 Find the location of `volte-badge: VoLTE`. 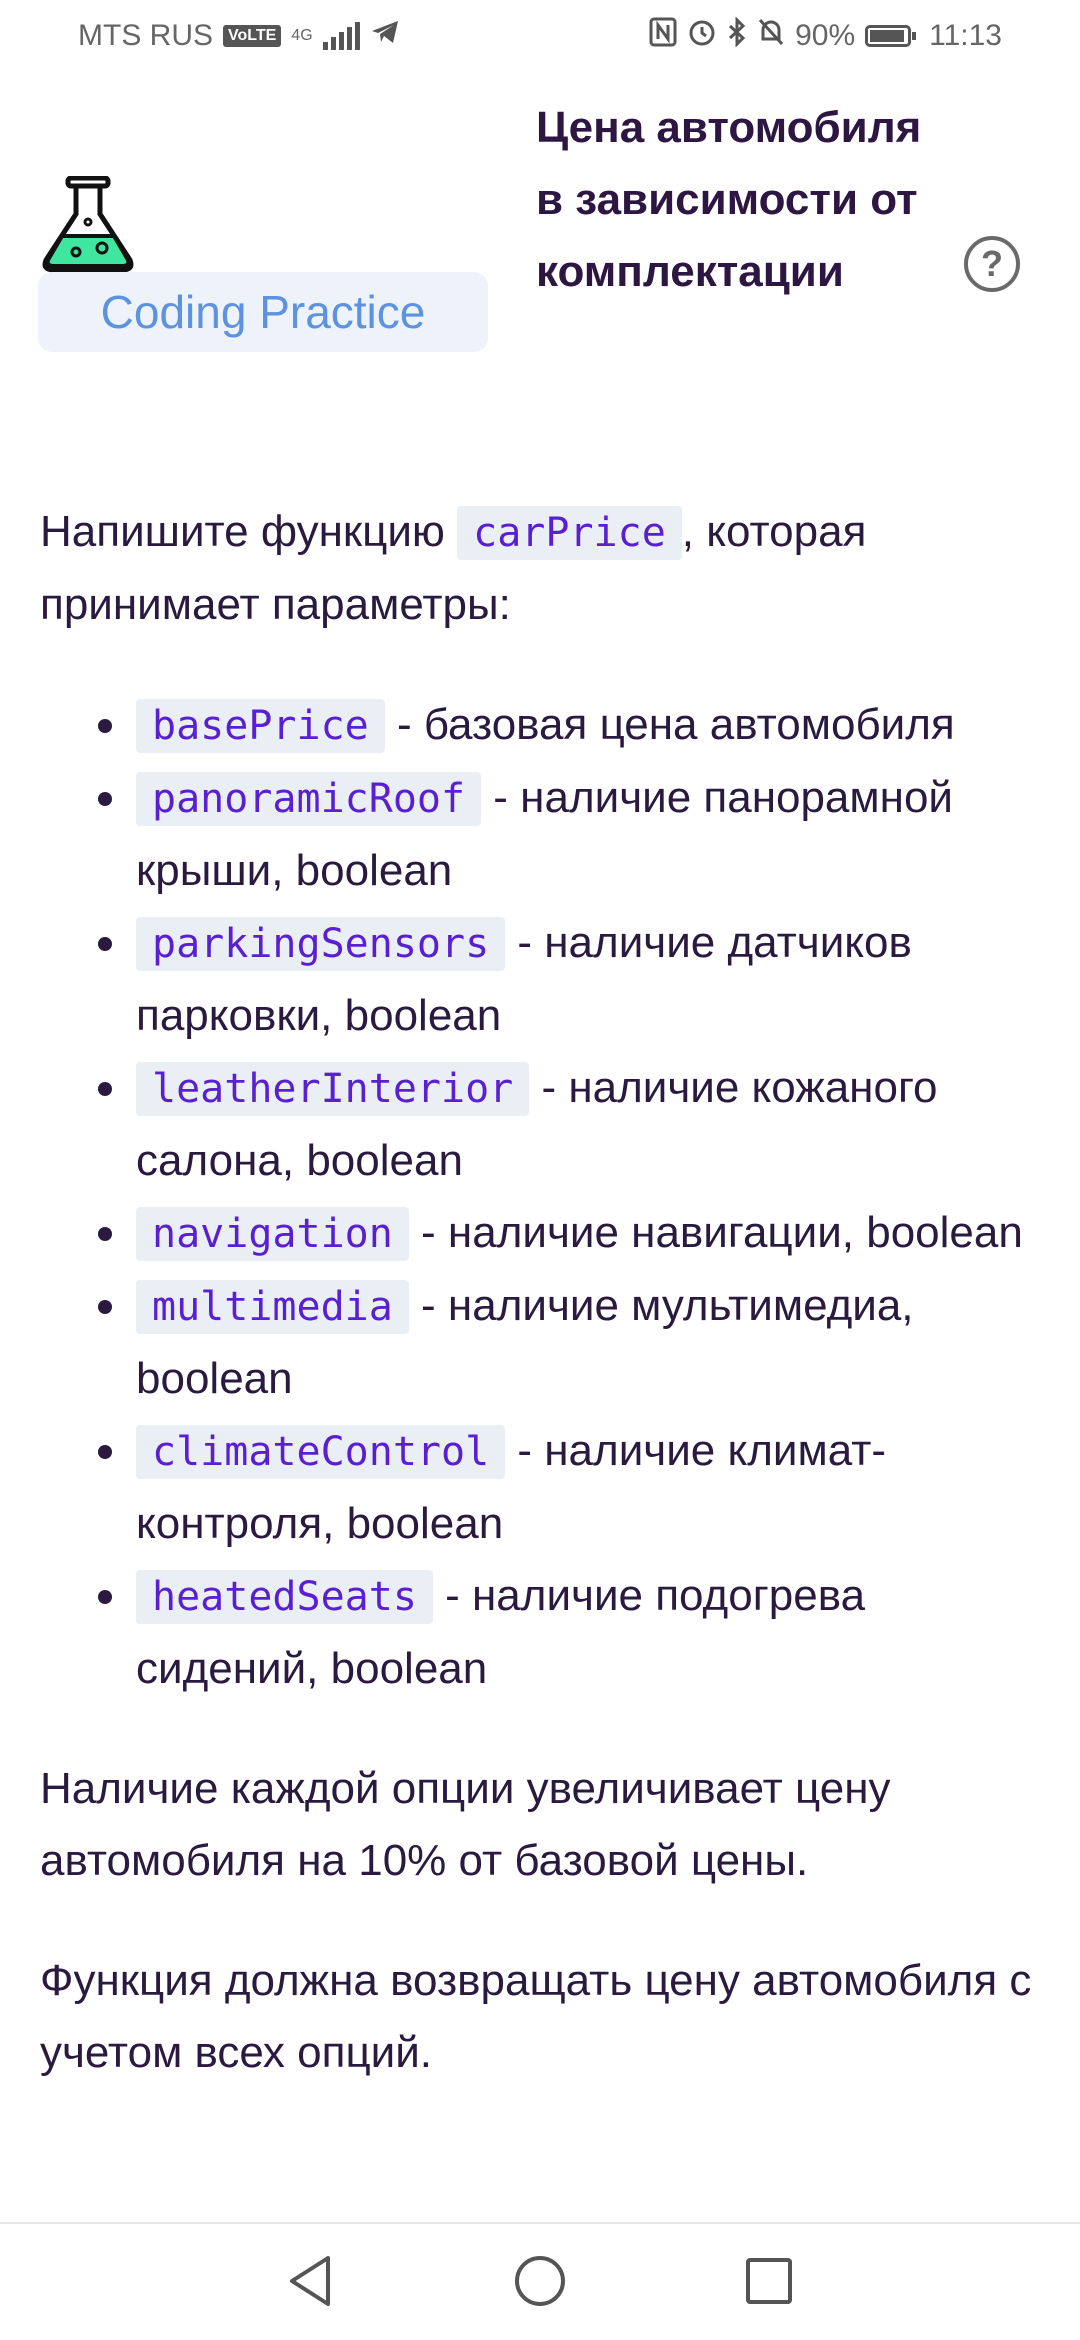

volte-badge: VoLTE is located at coordinates (252, 36).